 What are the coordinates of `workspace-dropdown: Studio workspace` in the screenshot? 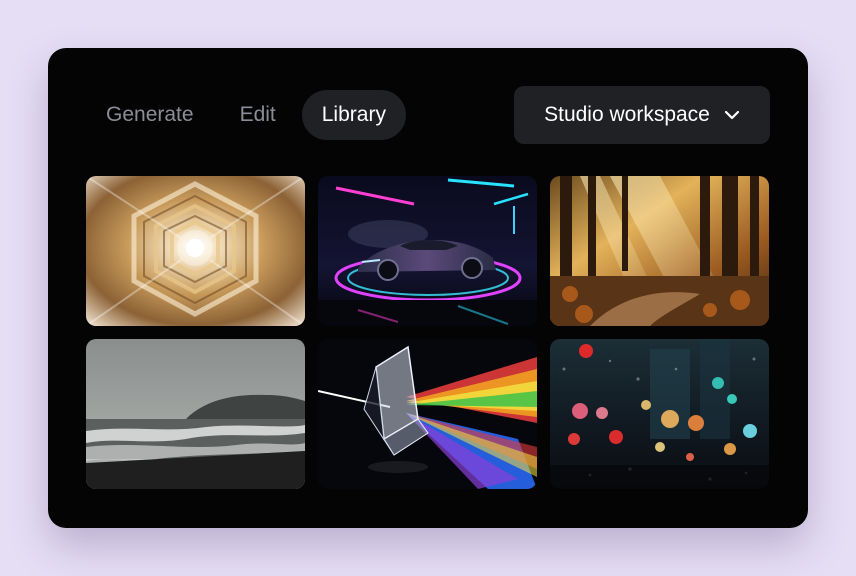 It's located at (642, 115).